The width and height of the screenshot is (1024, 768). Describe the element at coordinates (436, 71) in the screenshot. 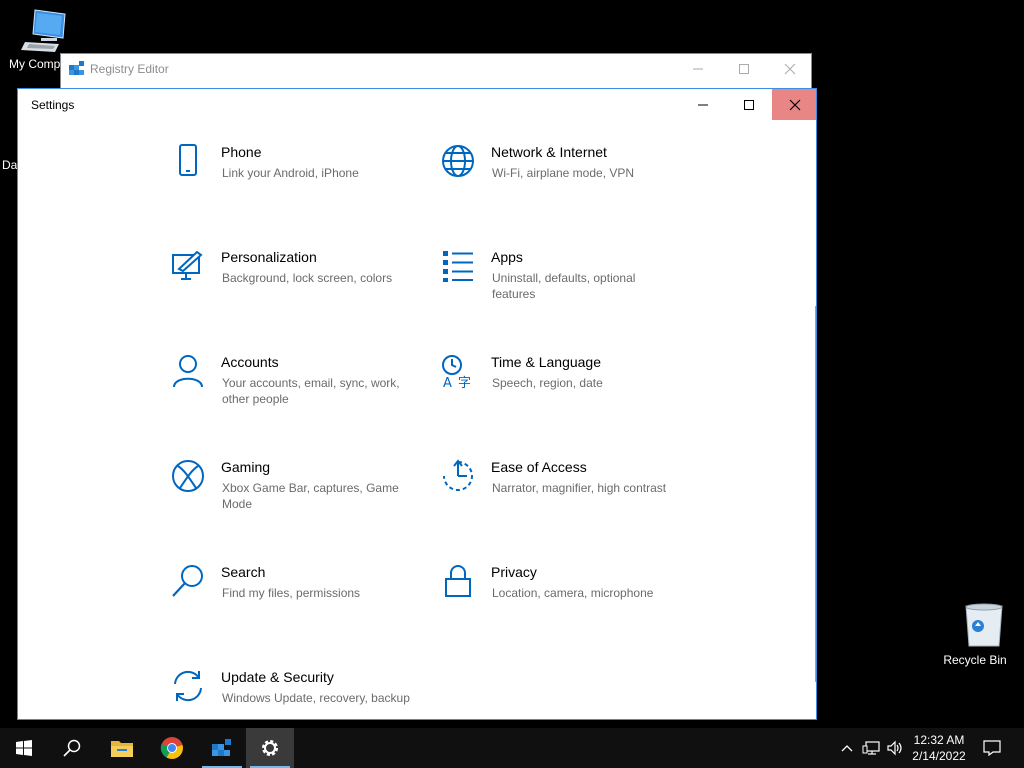

I see `registry-editor-window: Registry Editor` at that location.